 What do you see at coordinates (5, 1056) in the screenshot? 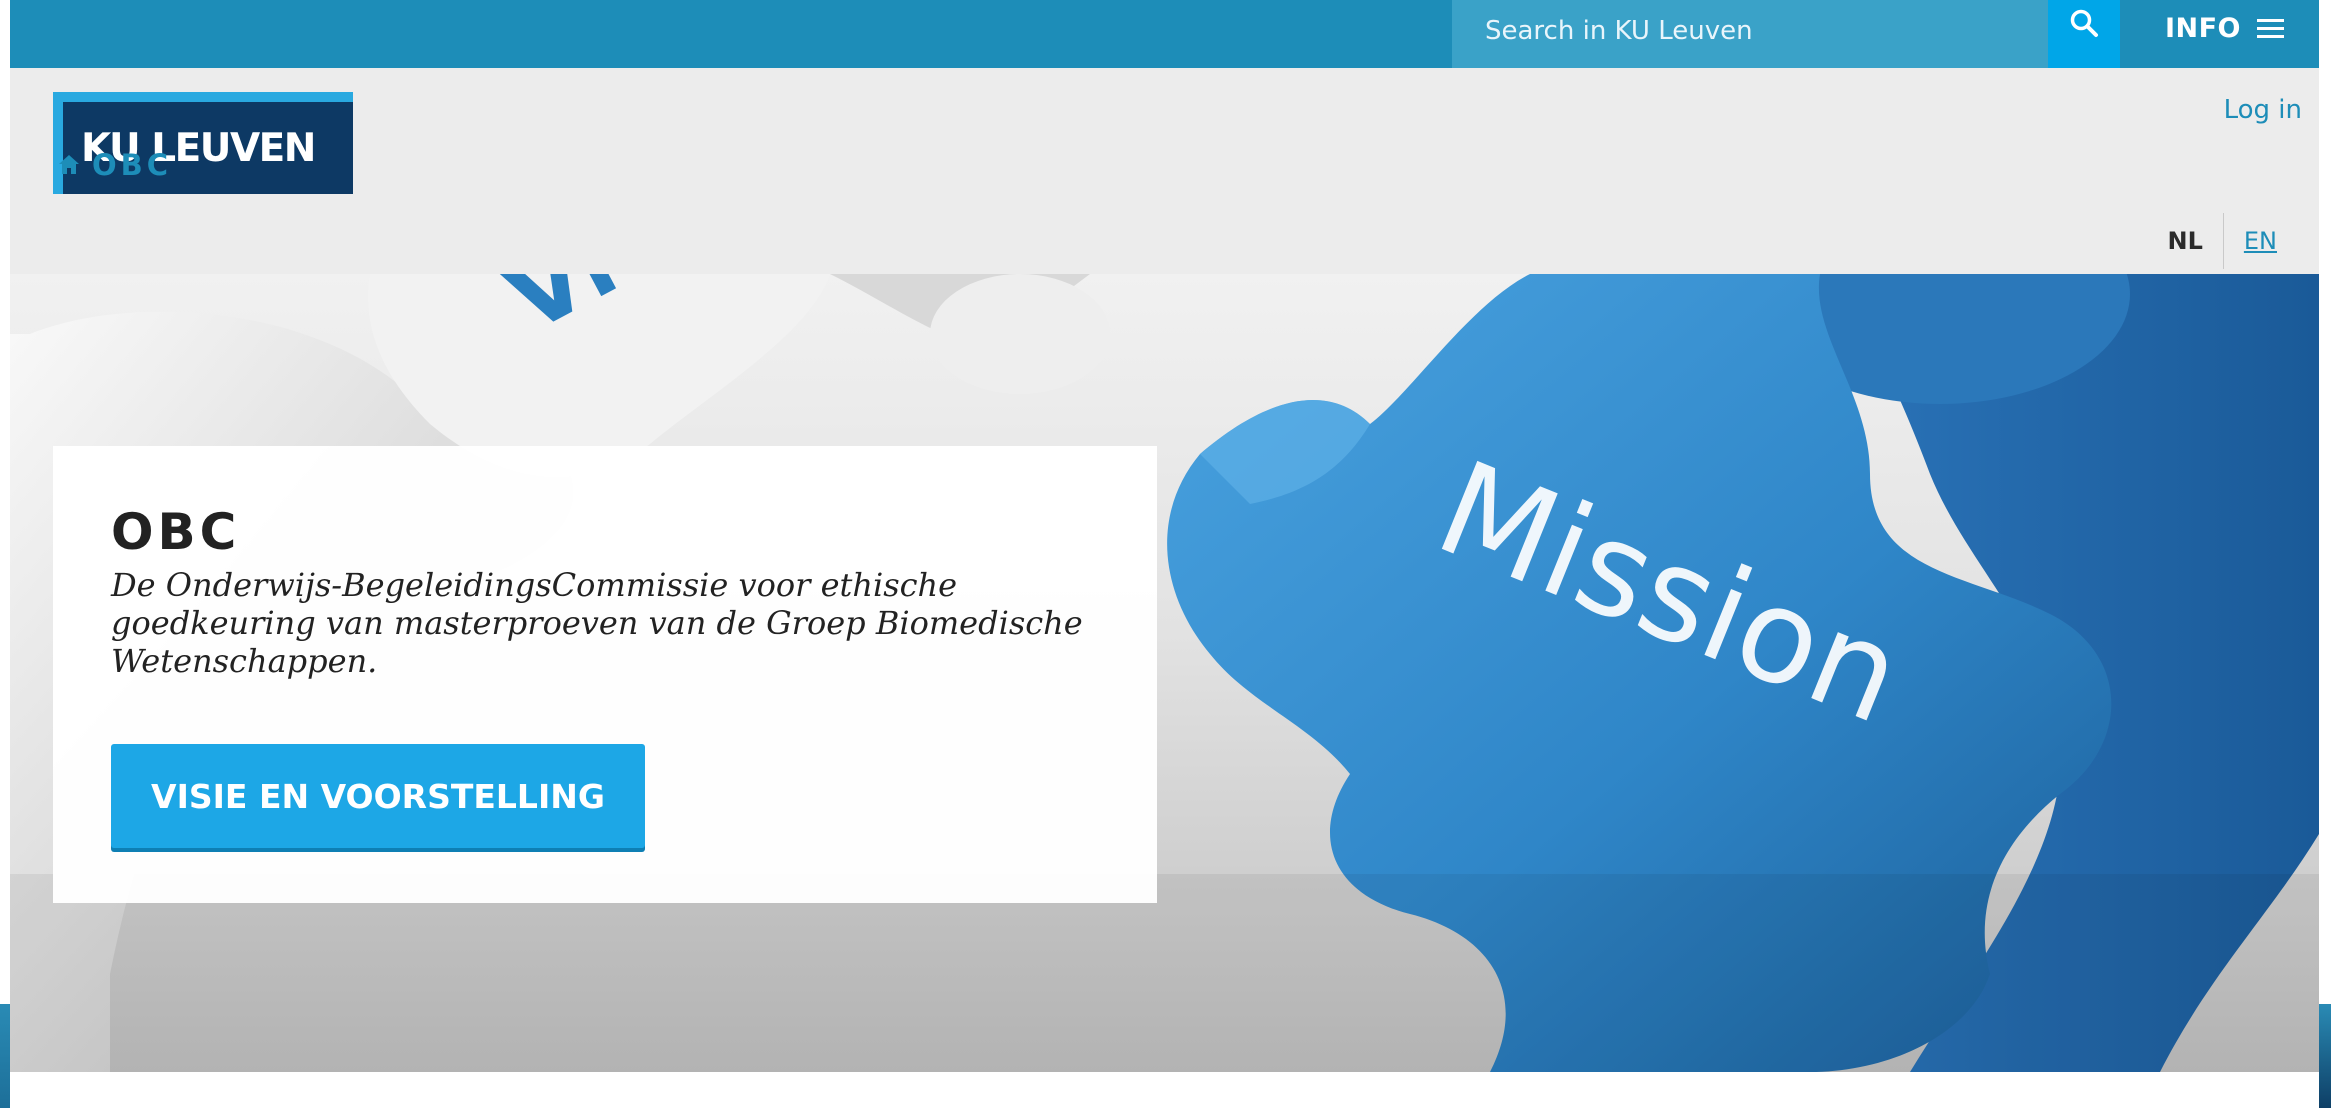
I see `left-edge-stripe` at bounding box center [5, 1056].